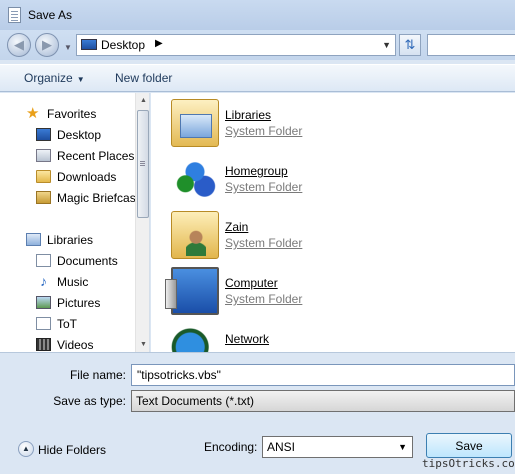 The height and width of the screenshot is (474, 515). I want to click on nav-libraries-label: Libraries, so click(70, 240).